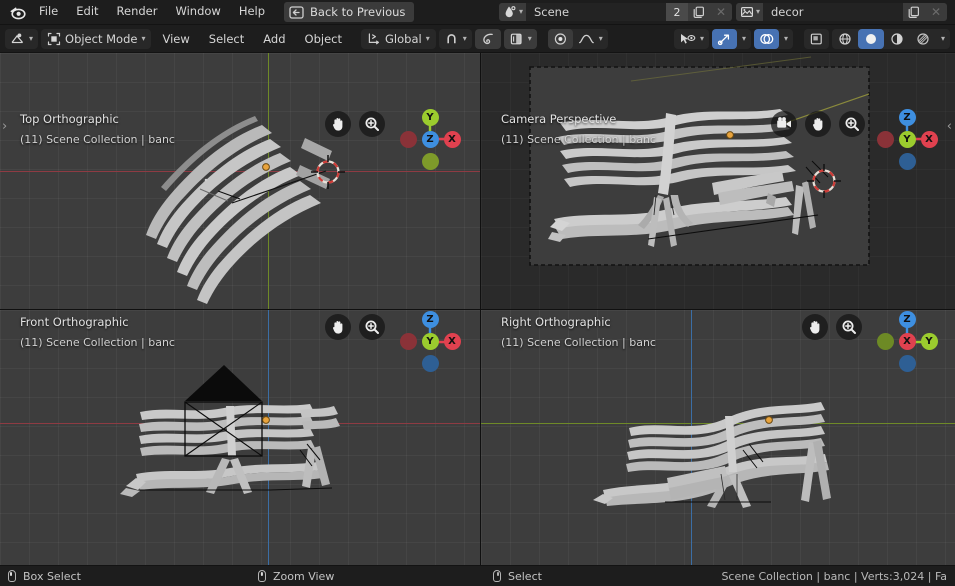 Image resolution: width=955 pixels, height=586 pixels. I want to click on scene-icon: ▾, so click(512, 12).